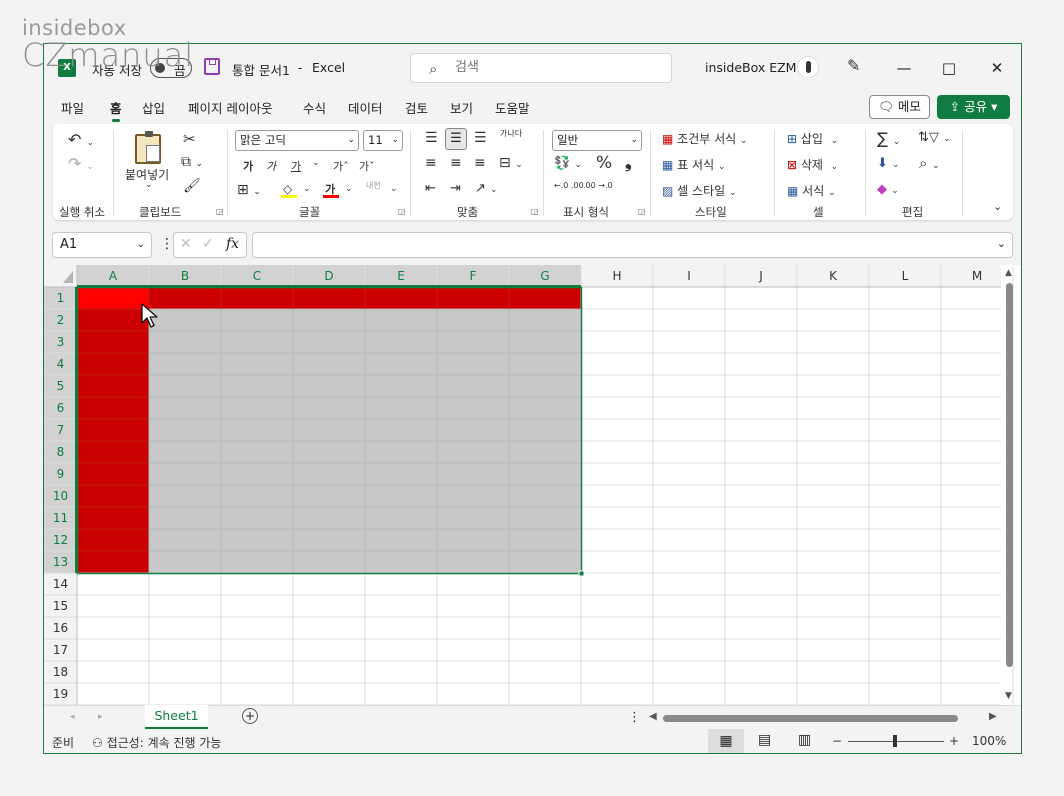 The width and height of the screenshot is (1064, 796). Describe the element at coordinates (632, 245) in the screenshot. I see `formula-input: ⌄` at that location.